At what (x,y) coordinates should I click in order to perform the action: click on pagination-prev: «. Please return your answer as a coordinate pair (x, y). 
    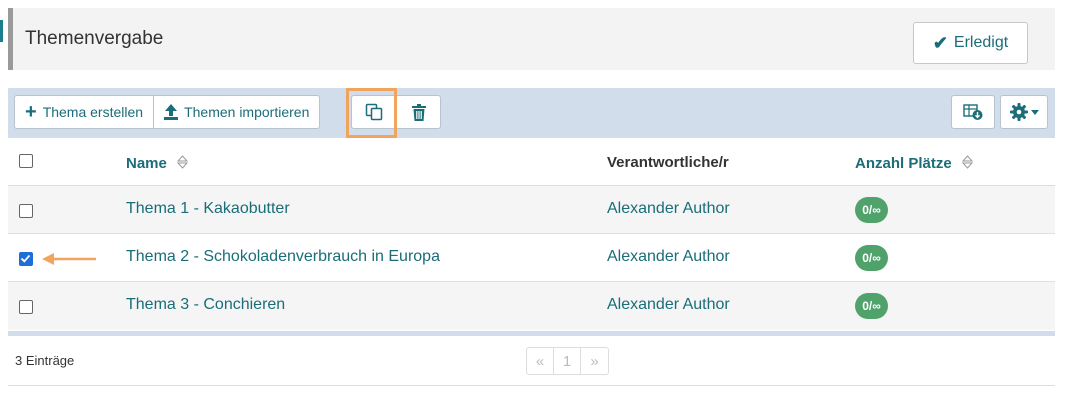
    Looking at the image, I should click on (540, 361).